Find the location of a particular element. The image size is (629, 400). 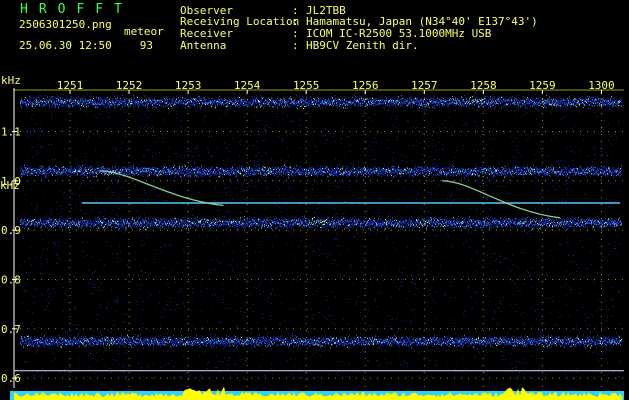

y-tick-0.9: 0.9 is located at coordinates (11, 230).